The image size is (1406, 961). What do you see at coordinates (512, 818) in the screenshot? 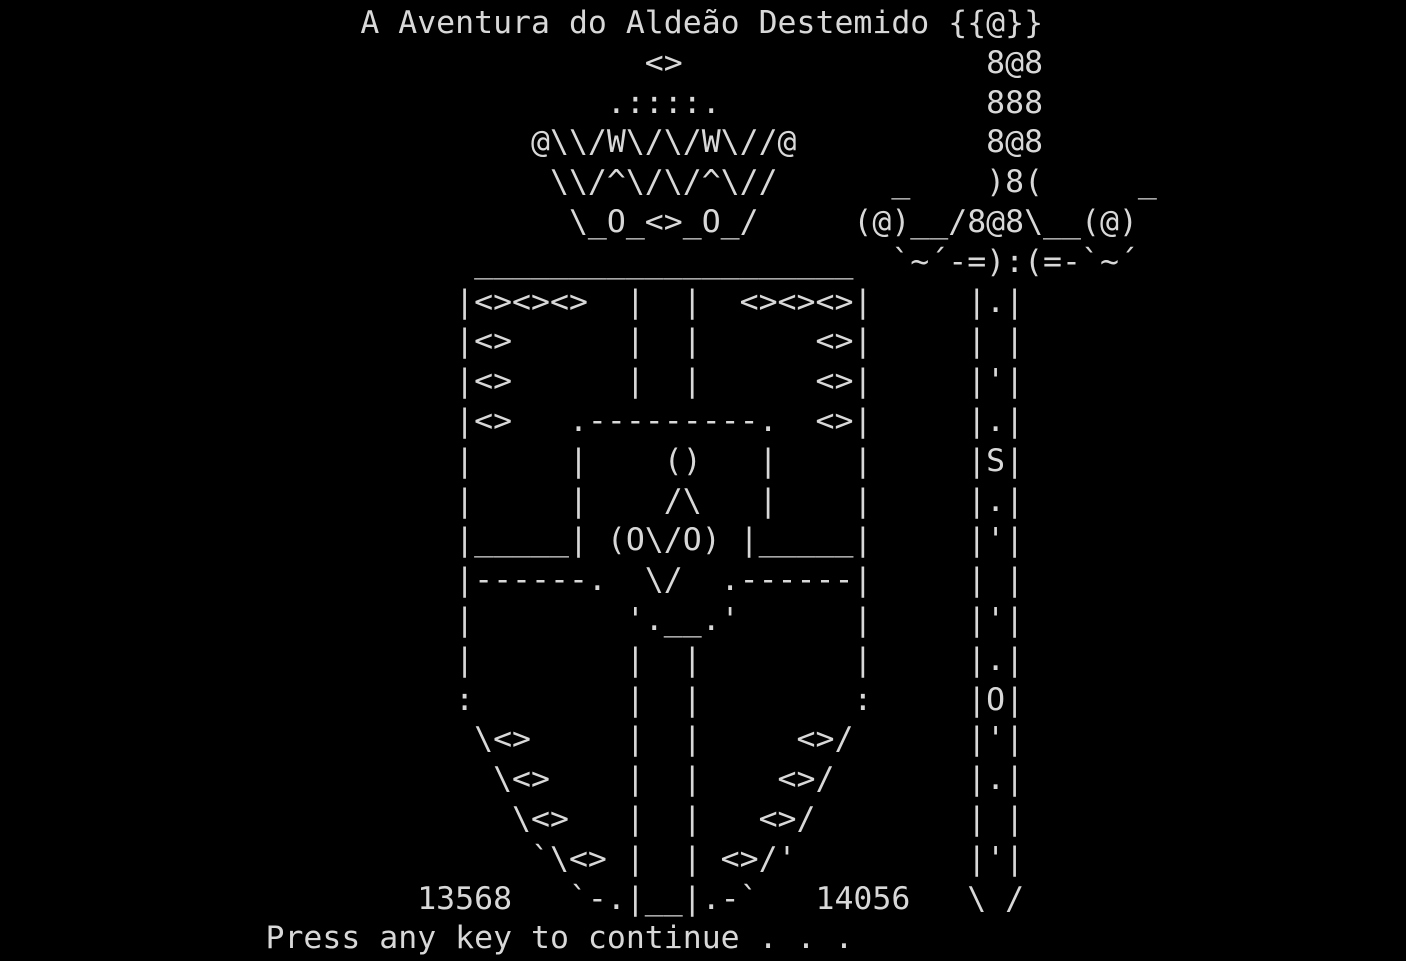
I see `ascii-art-line: \<> | | <>/ | |` at bounding box center [512, 818].